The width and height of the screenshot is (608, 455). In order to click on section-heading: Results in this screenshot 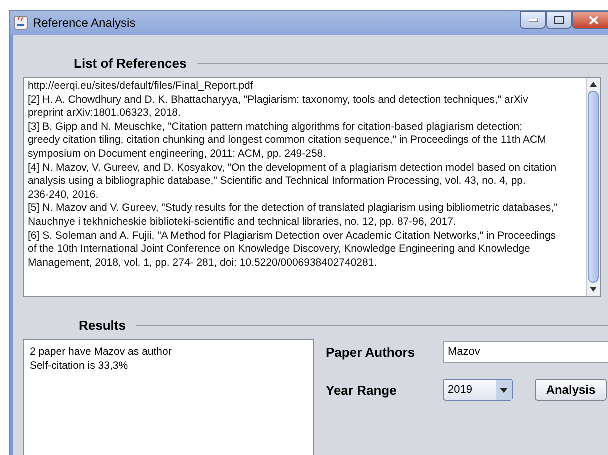, I will do `click(102, 325)`.